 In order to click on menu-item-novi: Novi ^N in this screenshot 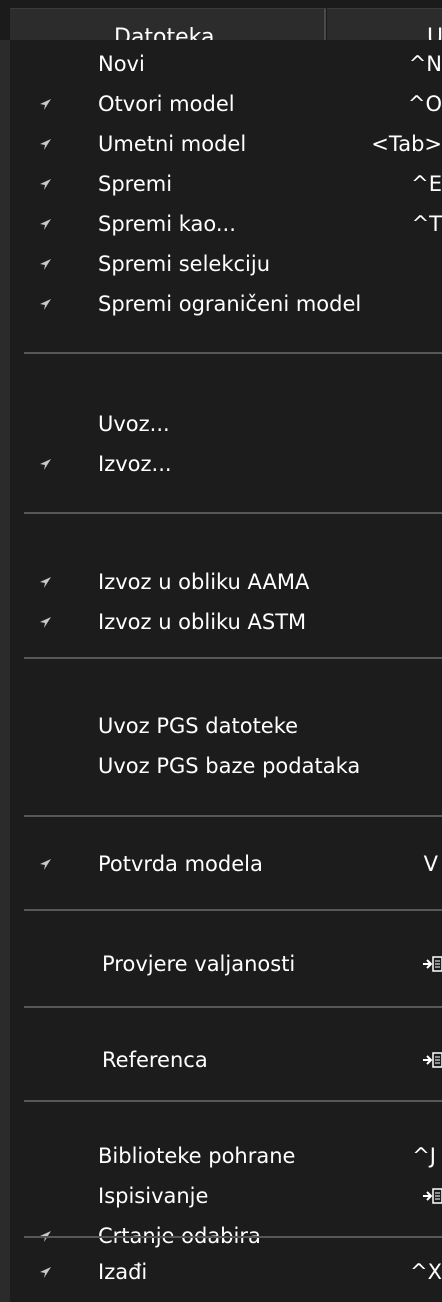, I will do `click(226, 64)`.